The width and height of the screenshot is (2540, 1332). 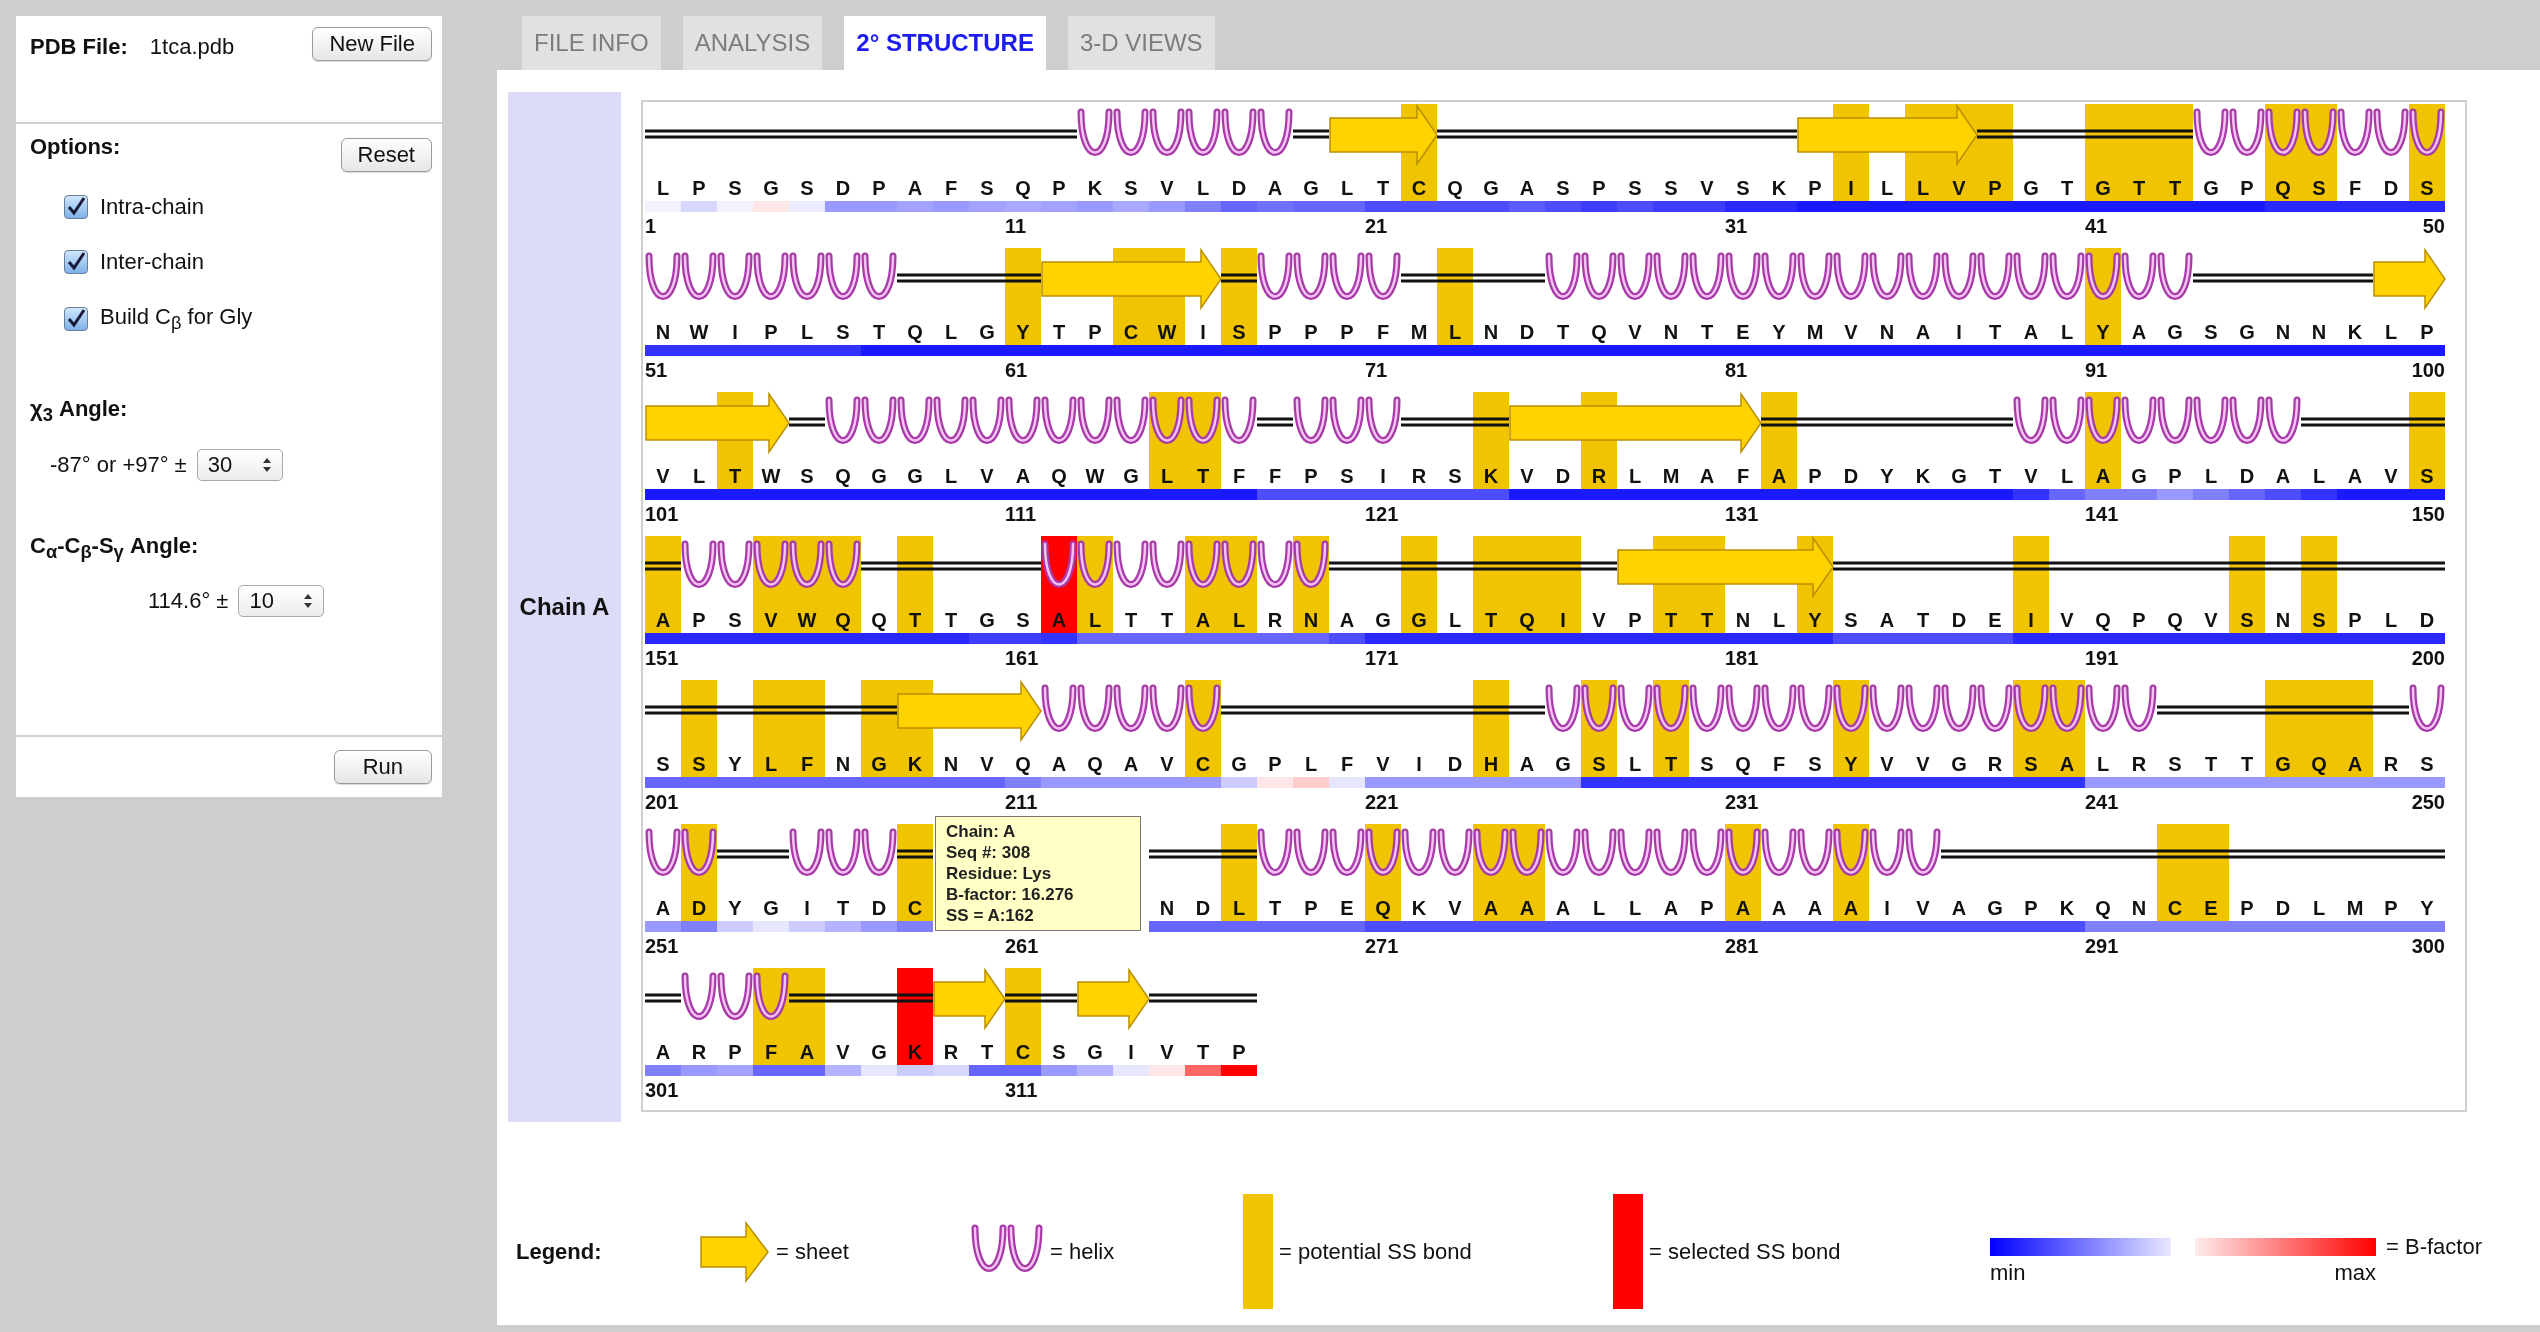 What do you see at coordinates (981, 831) in the screenshot?
I see `tooltip-line: Chain: A` at bounding box center [981, 831].